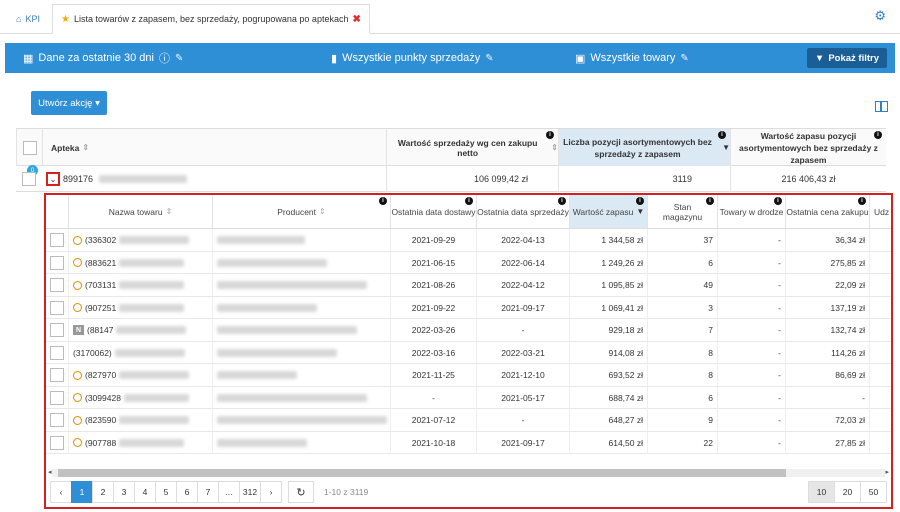 The image size is (900, 512). What do you see at coordinates (422, 473) in the screenshot?
I see `scrollbar-thumb` at bounding box center [422, 473].